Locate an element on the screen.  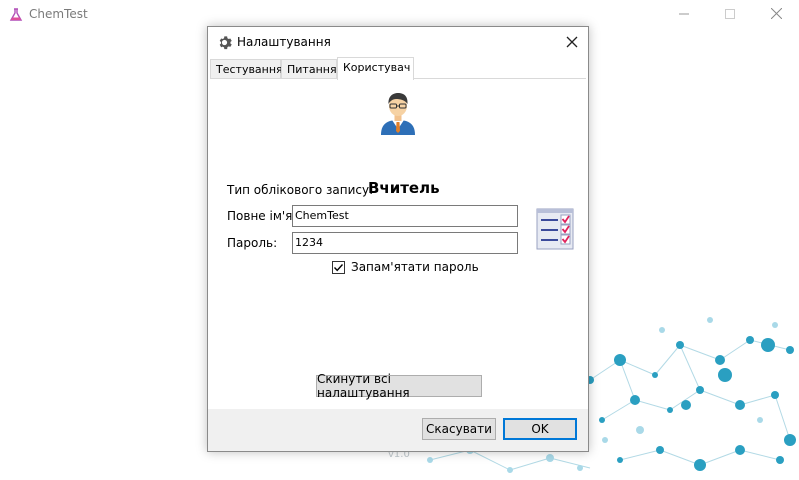
remember-password-label: Запам'ятати пароль is located at coordinates (415, 267).